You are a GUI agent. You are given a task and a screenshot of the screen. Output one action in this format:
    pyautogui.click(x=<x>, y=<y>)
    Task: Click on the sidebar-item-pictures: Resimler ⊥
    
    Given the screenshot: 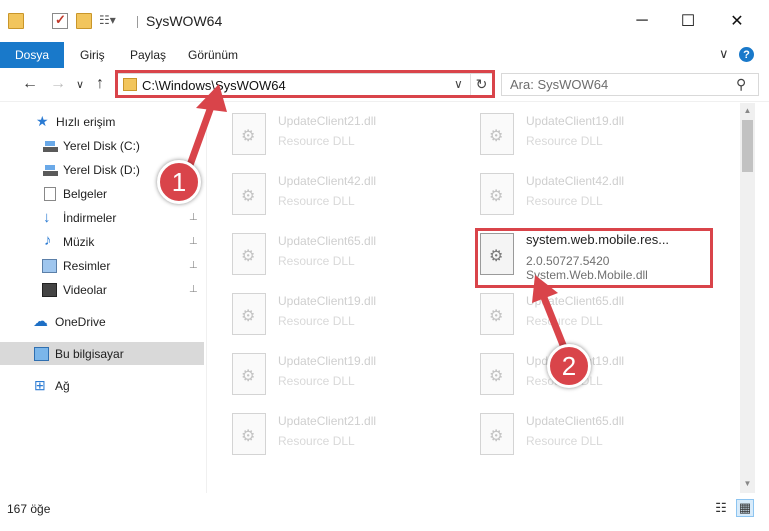 What is the action you would take?
    pyautogui.click(x=102, y=265)
    